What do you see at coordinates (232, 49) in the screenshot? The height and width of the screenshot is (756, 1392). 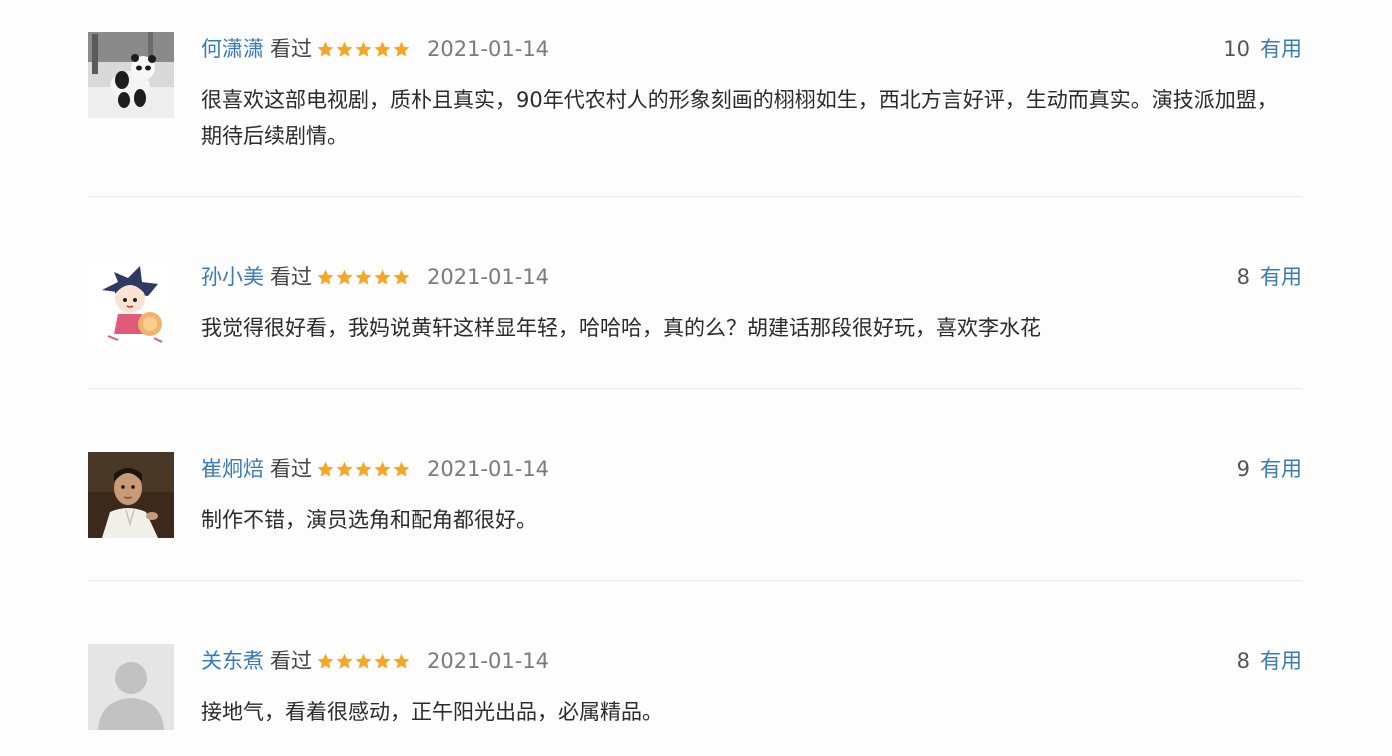 I see `username-link: 何潇潇` at bounding box center [232, 49].